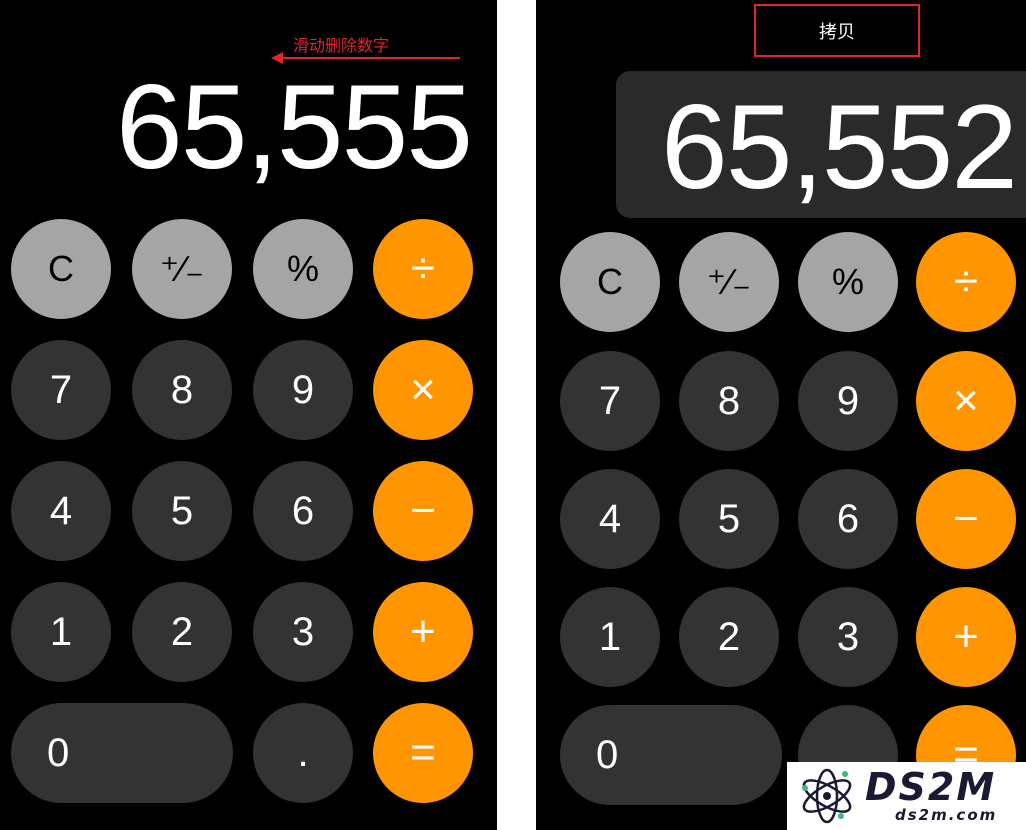 The image size is (1026, 830). I want to click on copy-popup-button: 拷贝, so click(837, 30).